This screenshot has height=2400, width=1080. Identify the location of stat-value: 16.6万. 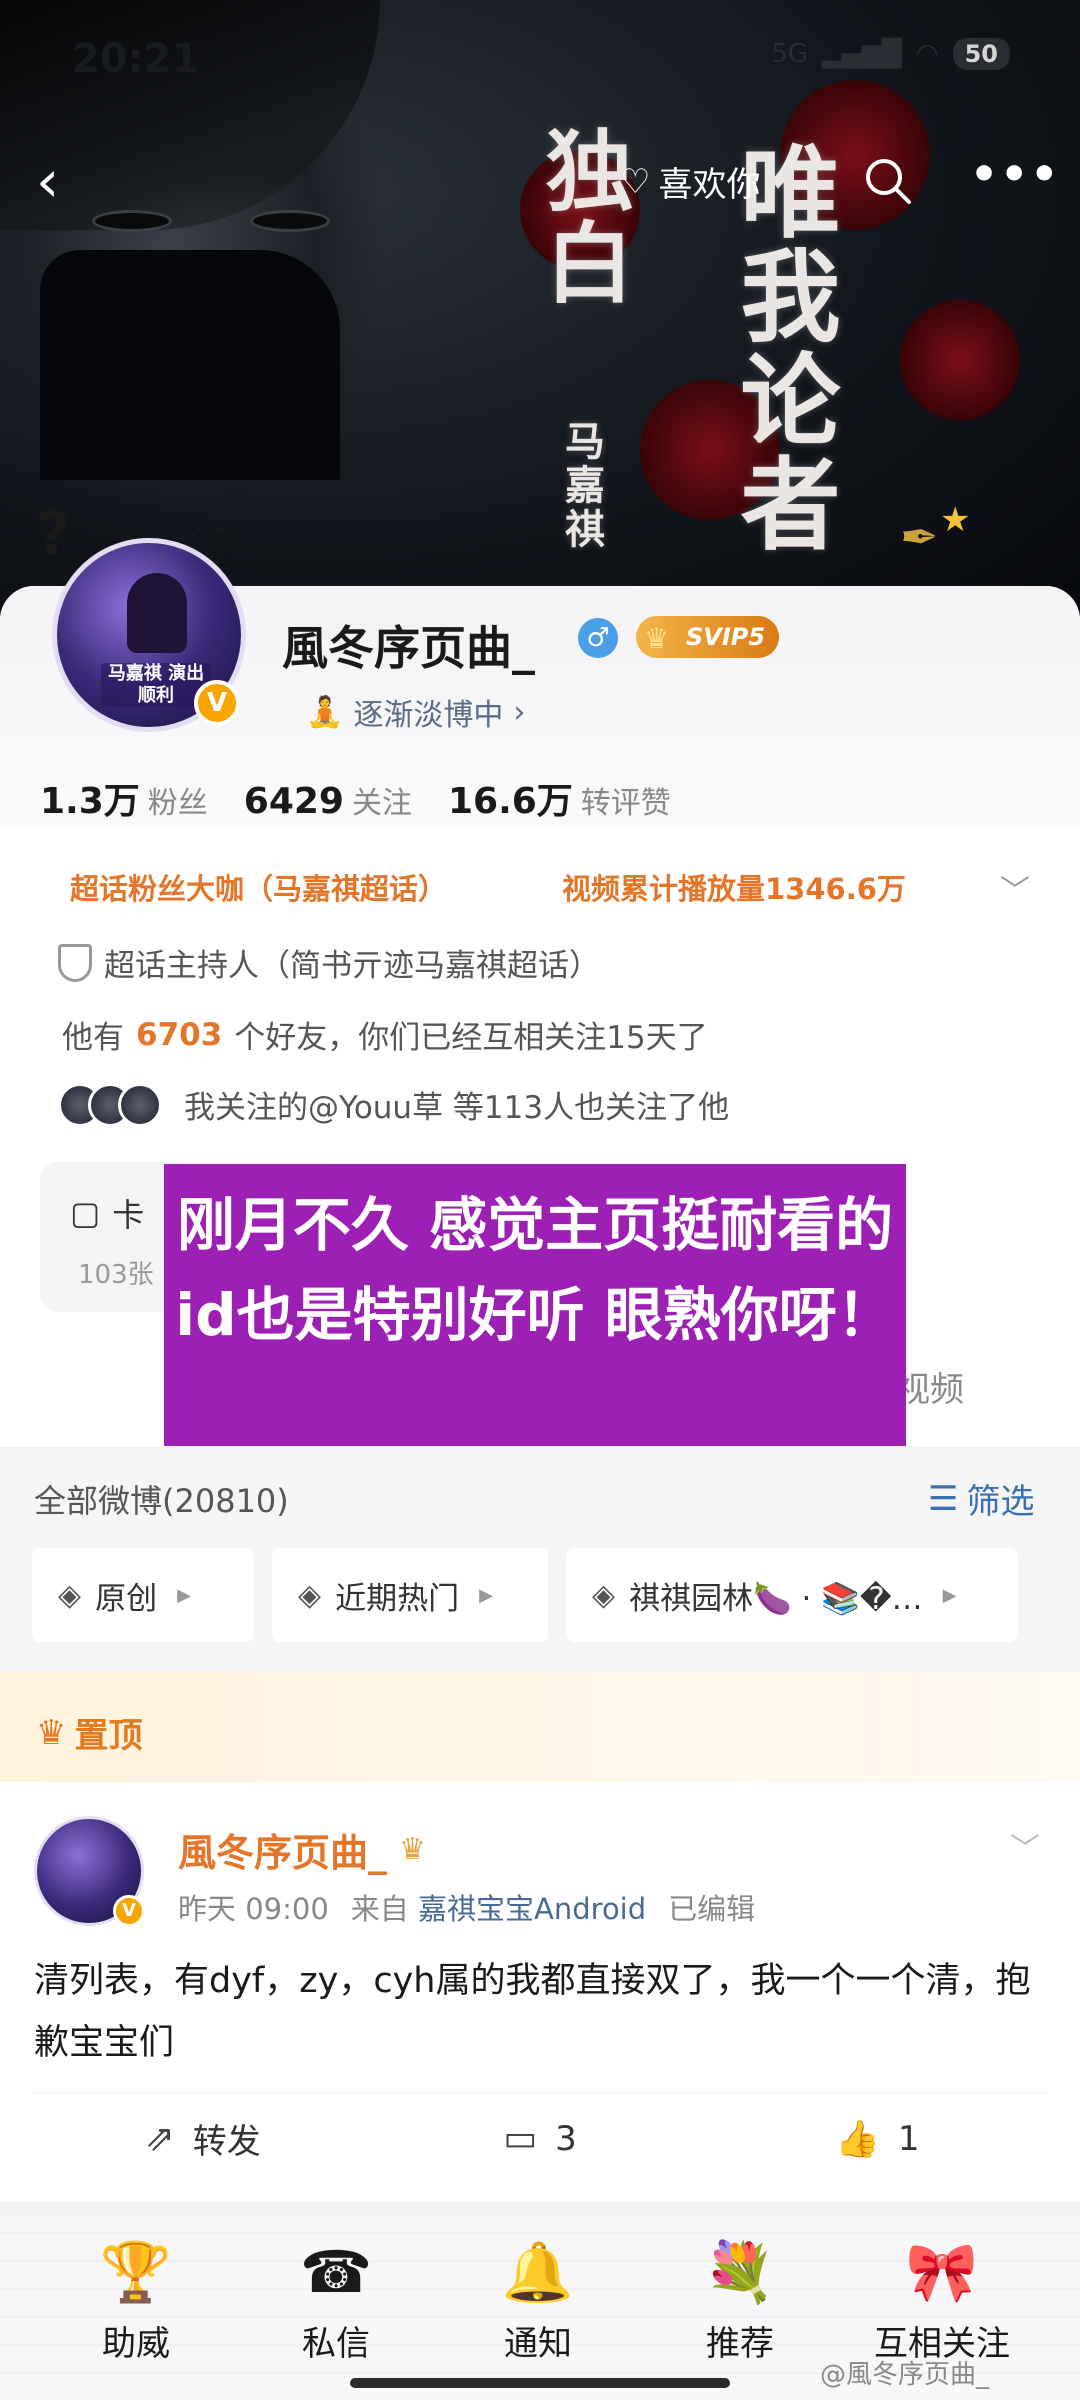
(510, 801).